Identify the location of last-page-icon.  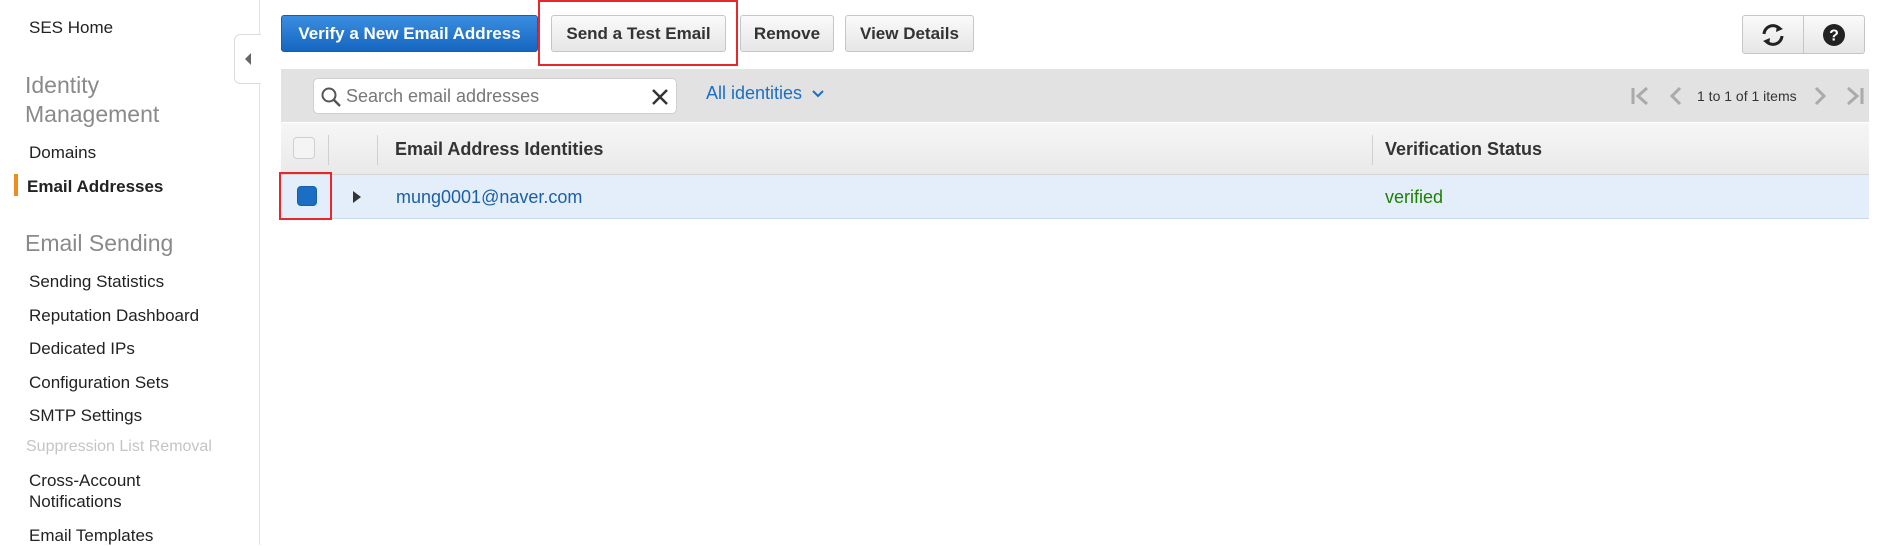
(1854, 96).